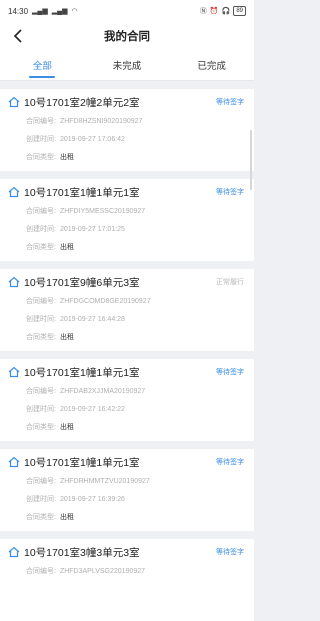 This screenshot has width=320, height=621. Describe the element at coordinates (82, 552) in the screenshot. I see `contract-title: 10号1701室3幢3单元3室` at that location.